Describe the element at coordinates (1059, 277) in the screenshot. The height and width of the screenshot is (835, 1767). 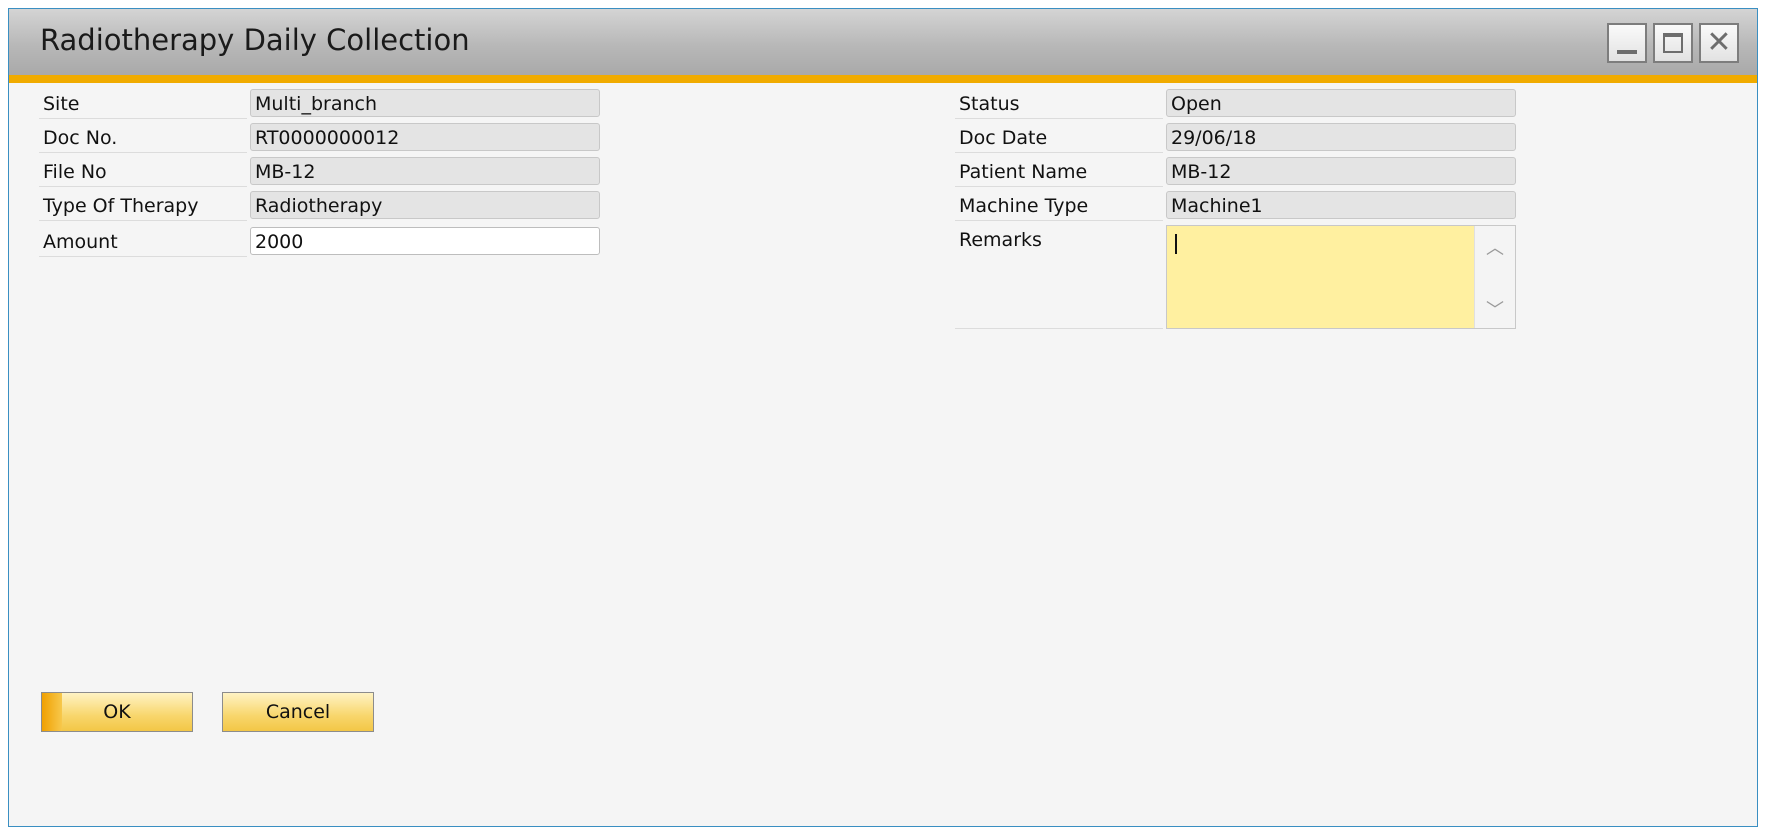
I see `remarks-label: Remarks` at that location.